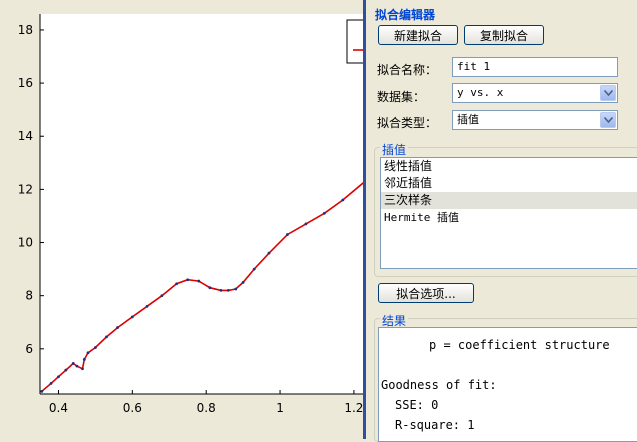 The width and height of the screenshot is (637, 442). I want to click on interp-method-list: 线性插值 邻近插值 三次样条 Hermite 插值, so click(508, 213).